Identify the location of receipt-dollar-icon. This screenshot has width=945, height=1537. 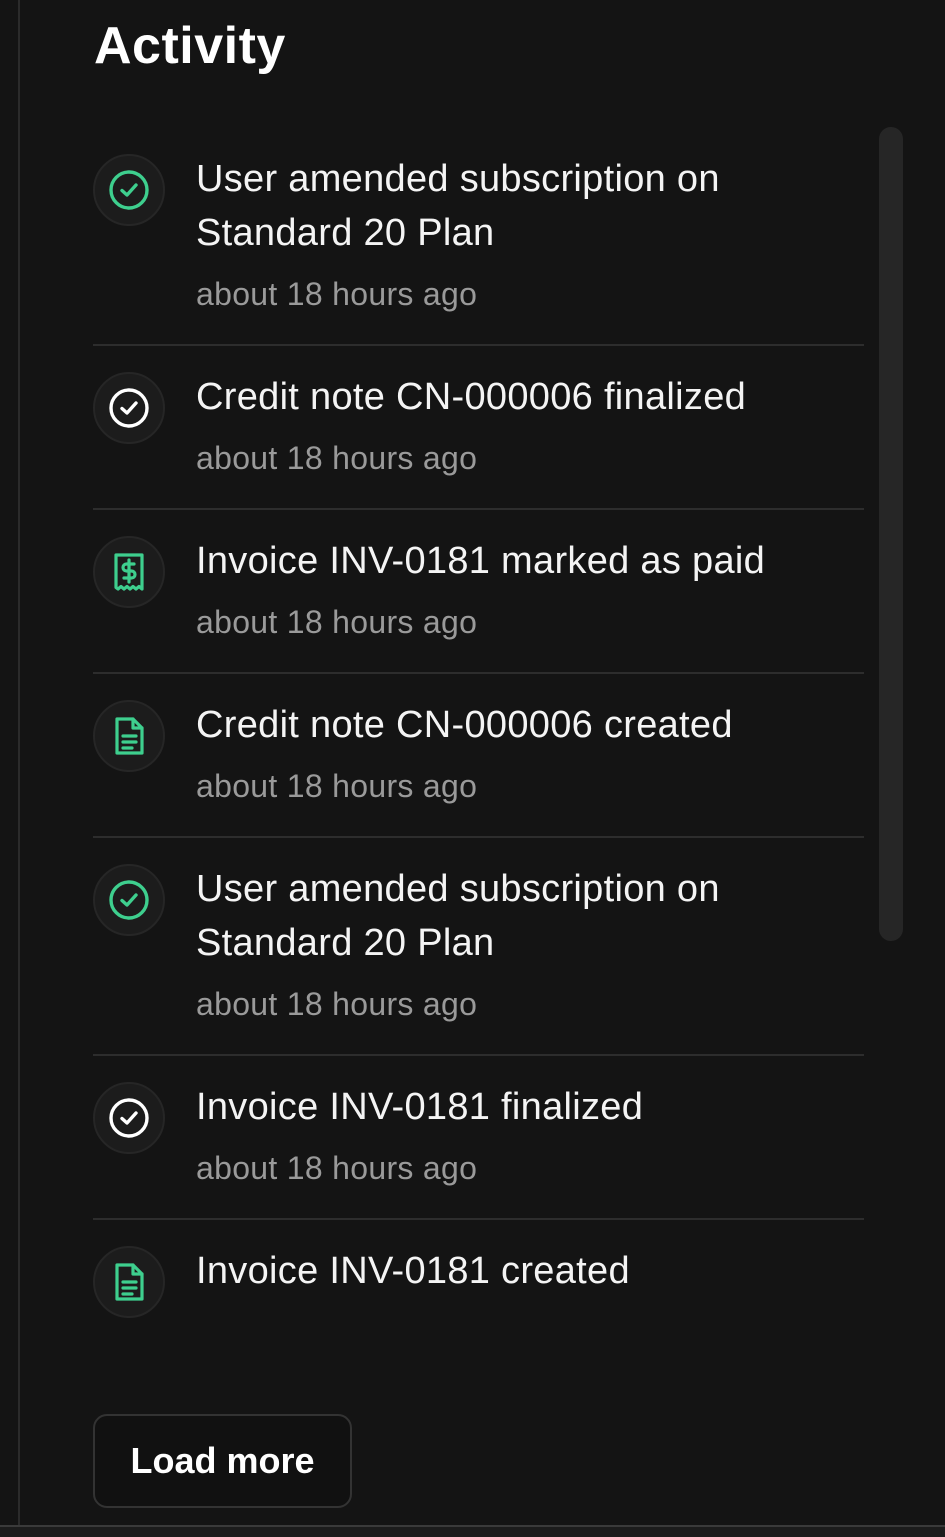
(129, 572).